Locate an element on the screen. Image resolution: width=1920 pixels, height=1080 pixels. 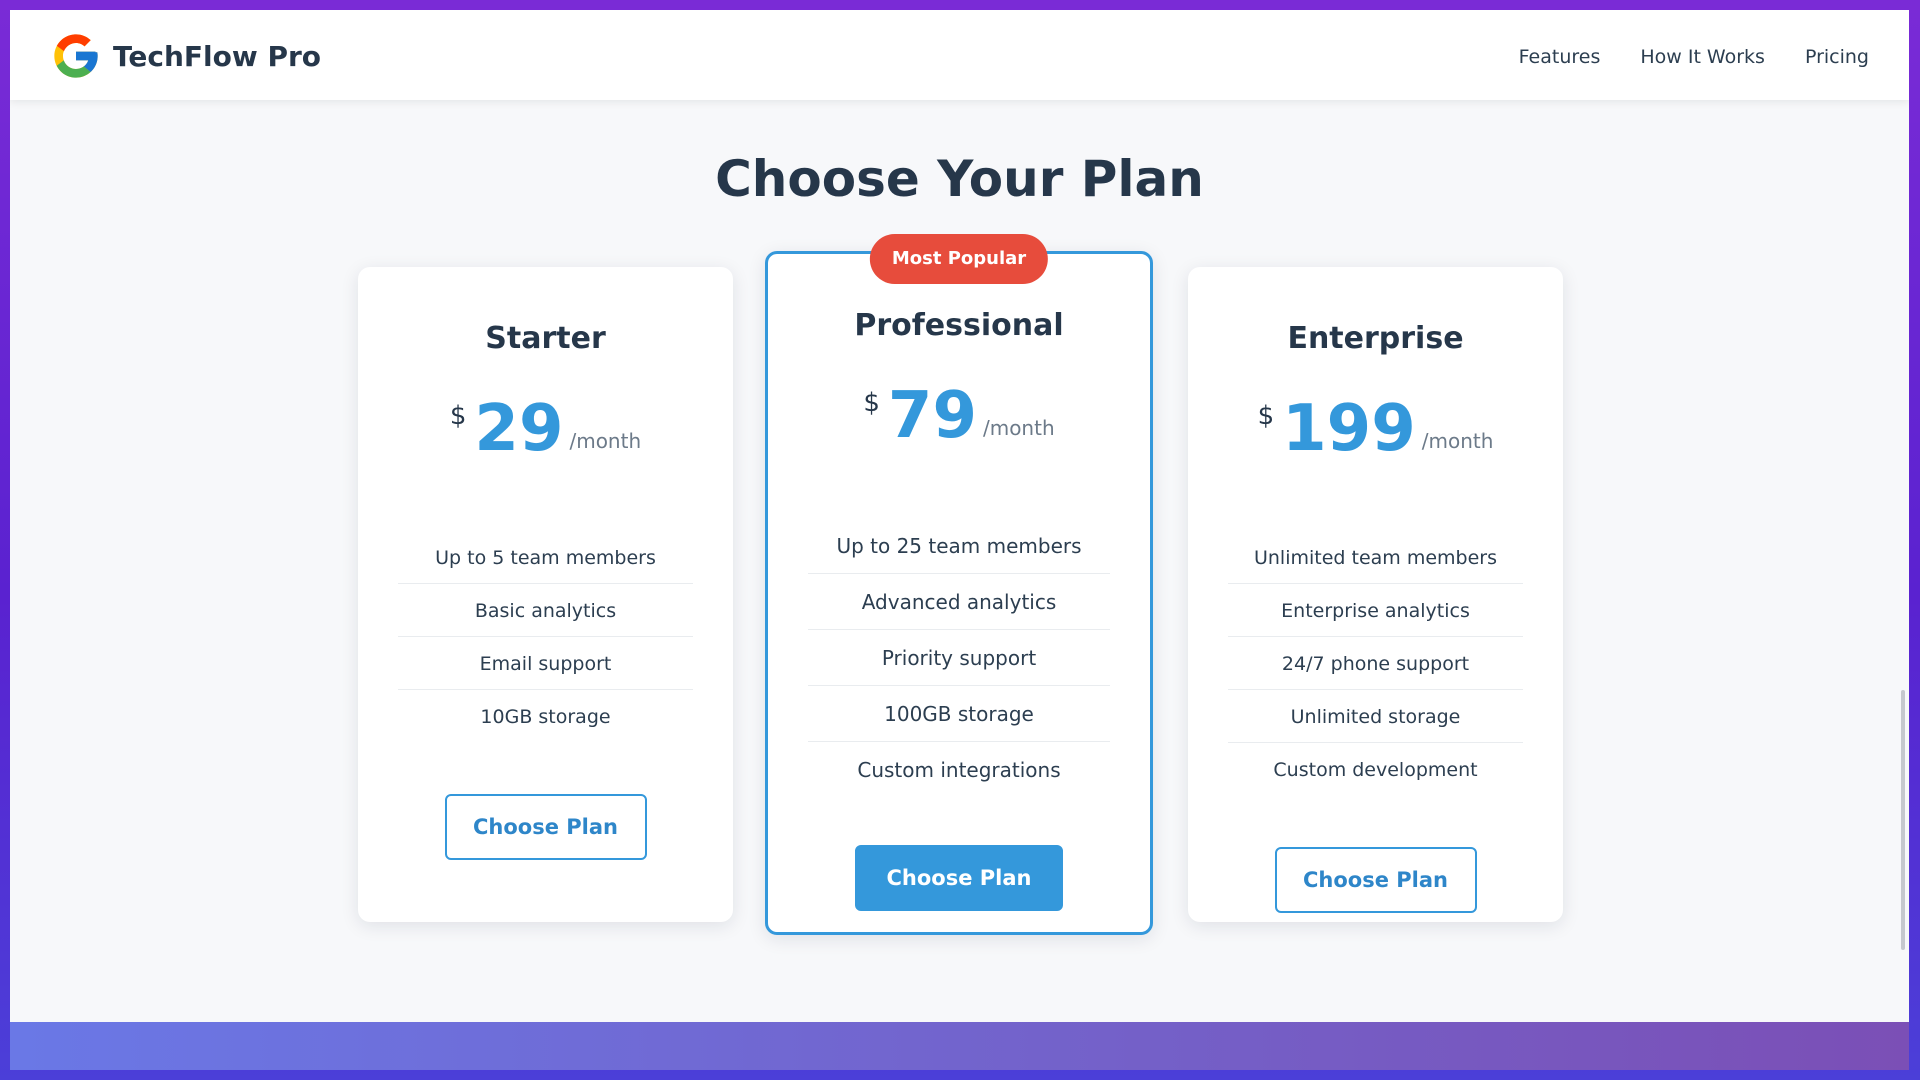
plan-price: $ 29 /month is located at coordinates (545, 435).